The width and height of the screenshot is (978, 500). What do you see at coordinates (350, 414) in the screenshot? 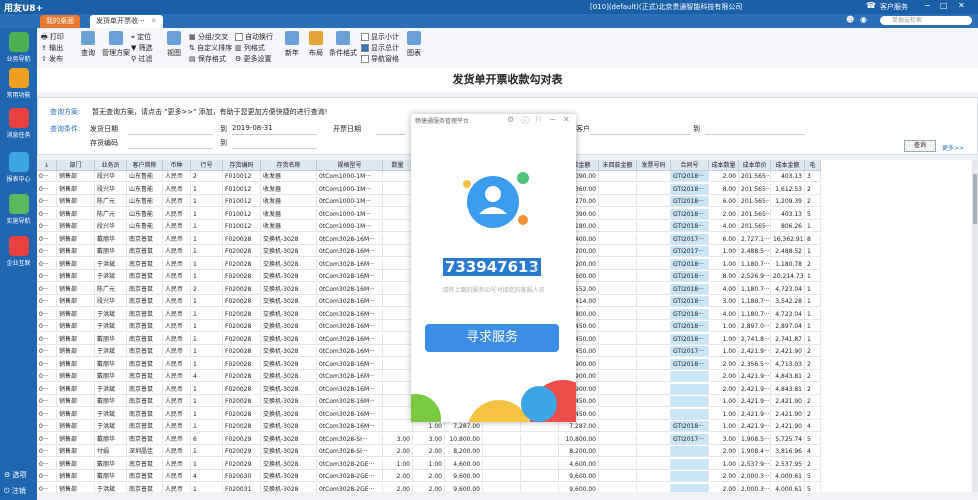
I see `table-cell: 0tCom3028-16M···` at bounding box center [350, 414].